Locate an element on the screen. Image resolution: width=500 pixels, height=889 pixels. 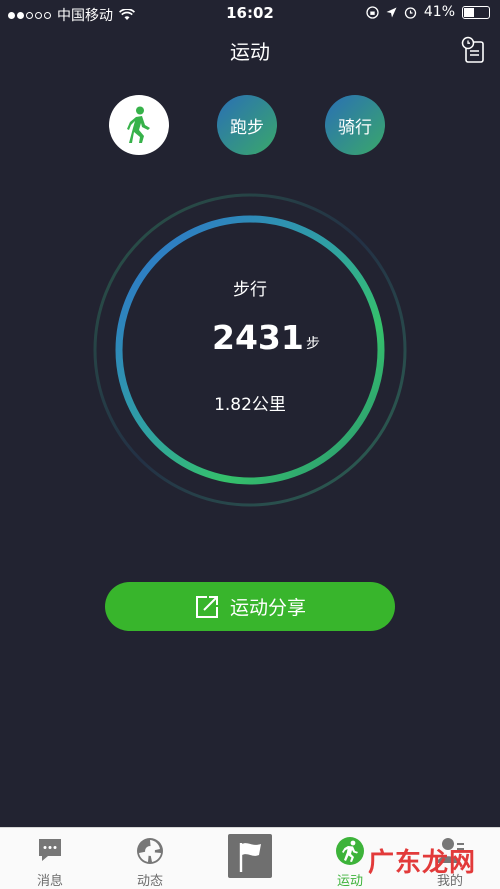
activity-label: 步行 is located at coordinates (250, 290).